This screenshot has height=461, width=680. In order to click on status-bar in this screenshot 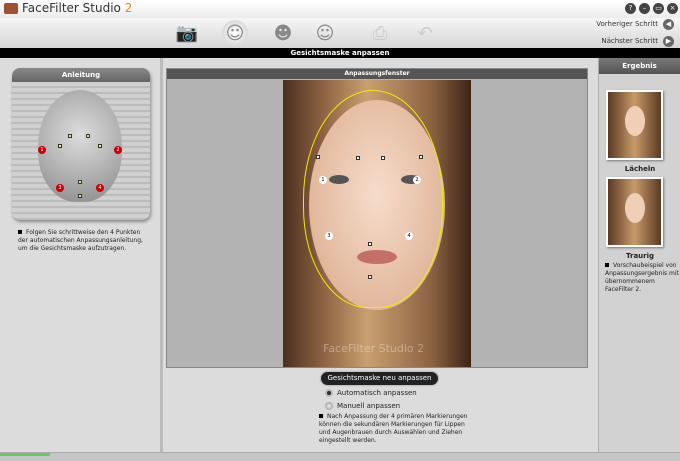, I will do `click(340, 456)`.